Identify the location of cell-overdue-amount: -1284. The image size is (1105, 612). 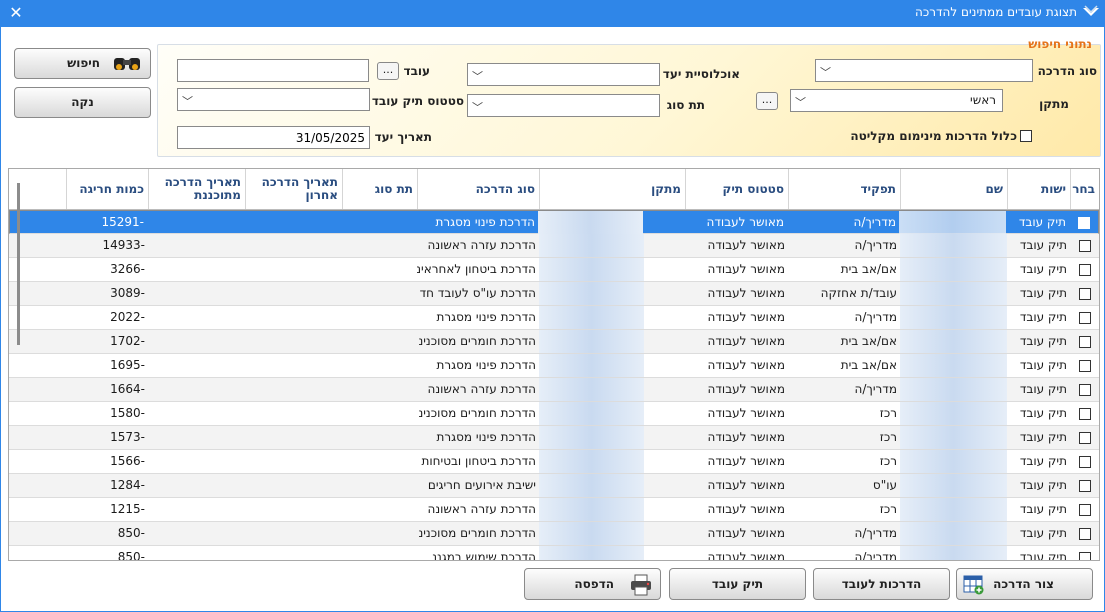
(127, 485).